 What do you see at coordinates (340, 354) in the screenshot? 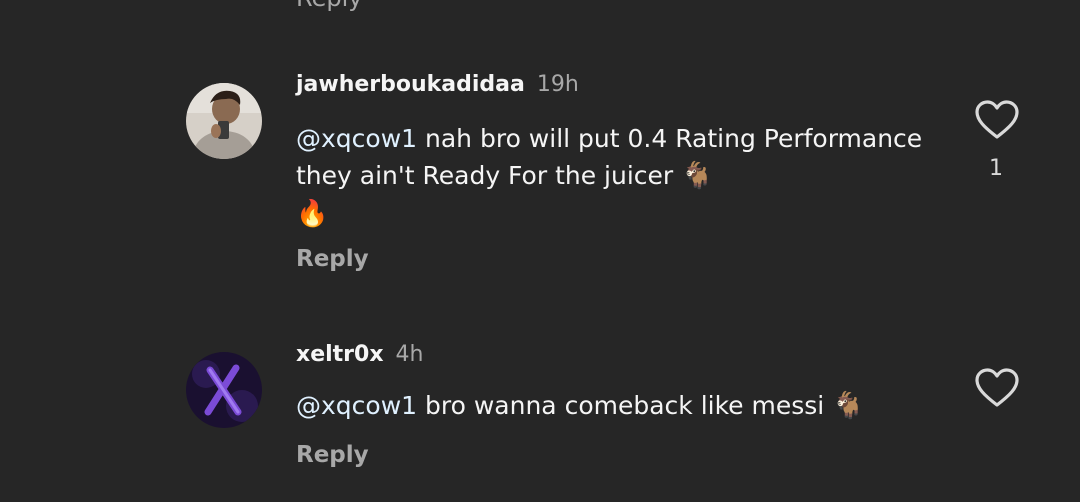
I see `username: xeltr0x` at bounding box center [340, 354].